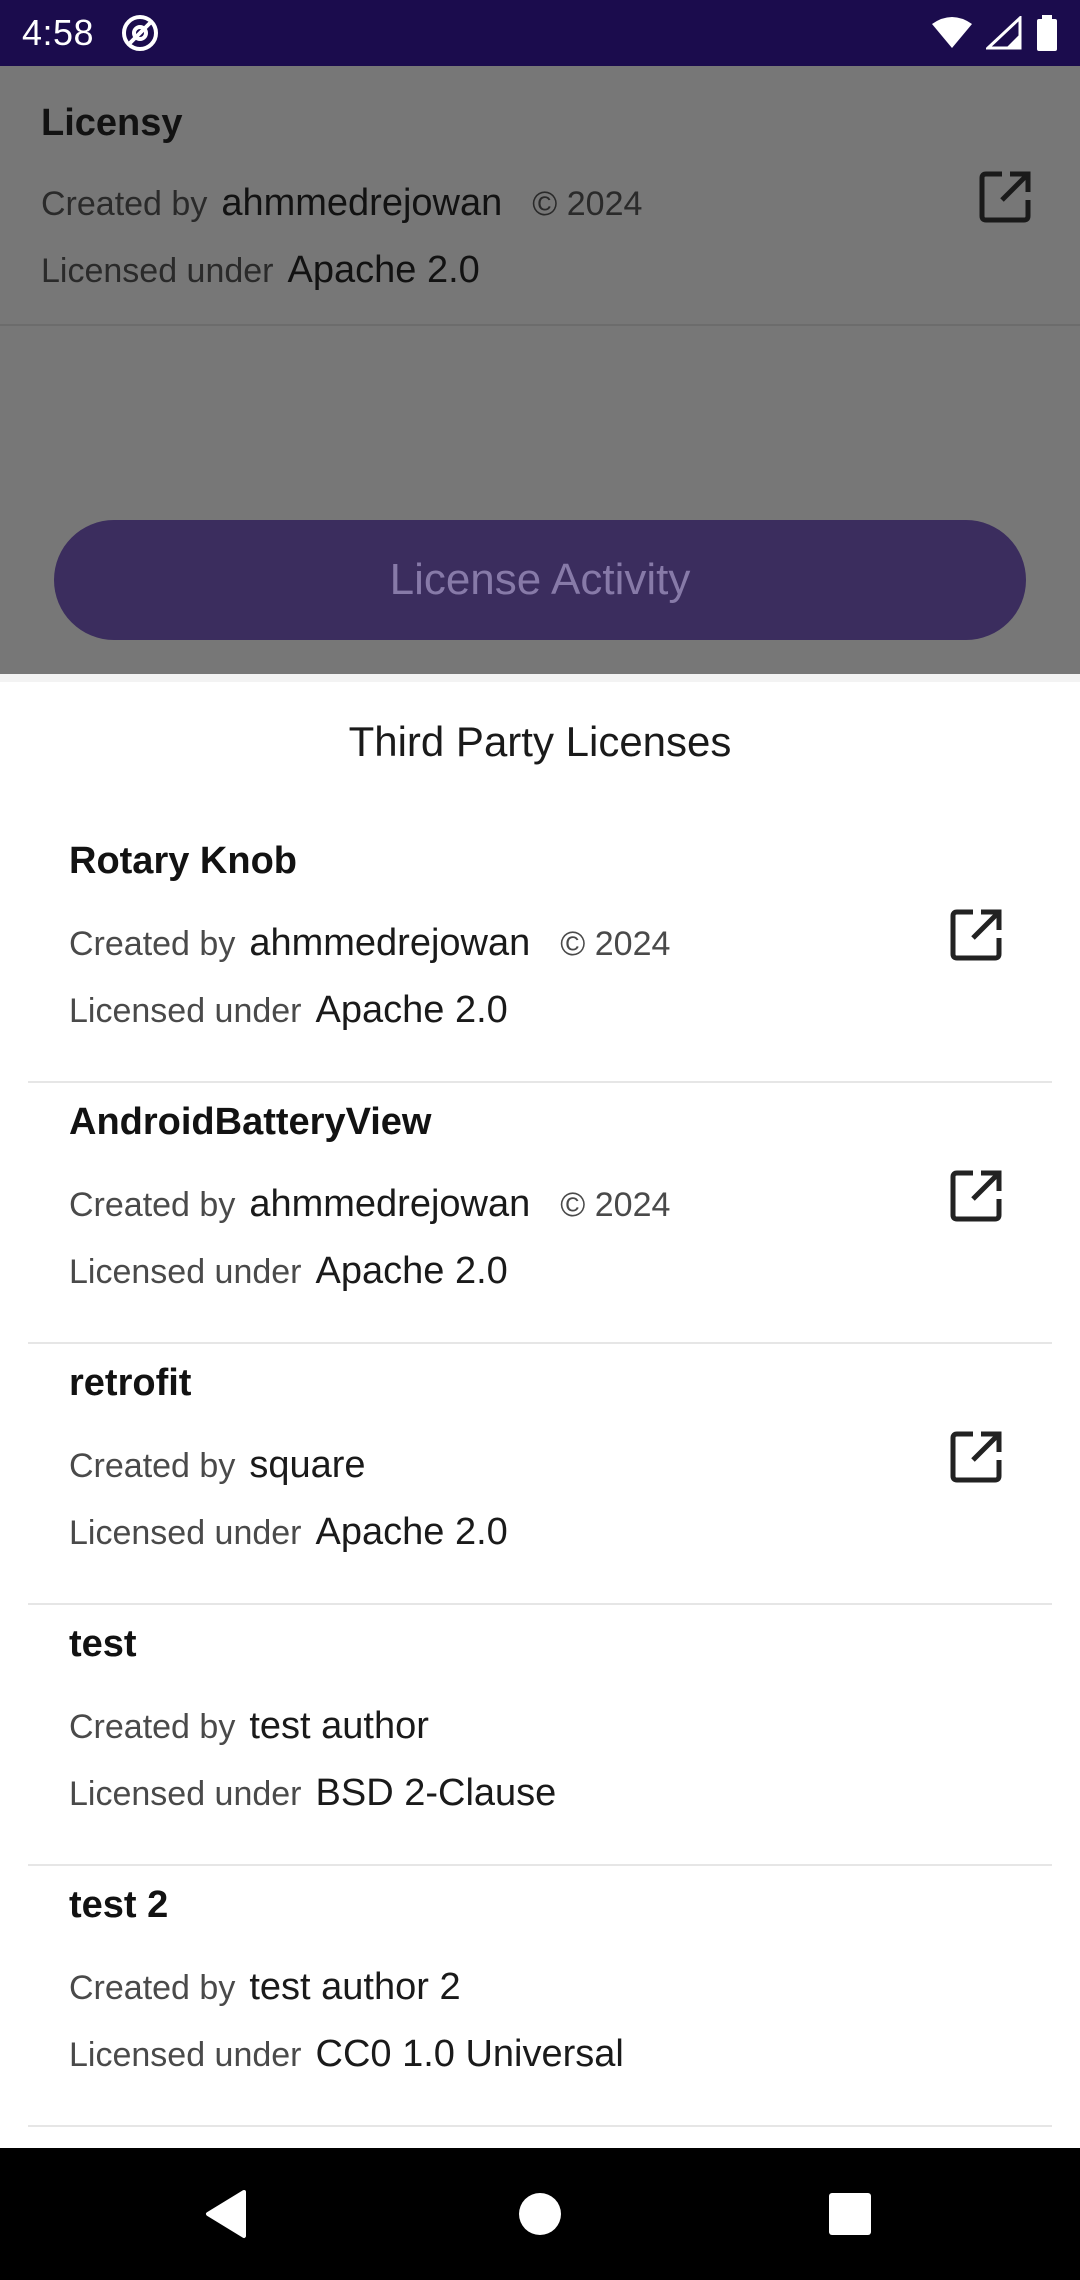 Image resolution: width=1080 pixels, height=2280 pixels. I want to click on sheet-top-edge, so click(540, 678).